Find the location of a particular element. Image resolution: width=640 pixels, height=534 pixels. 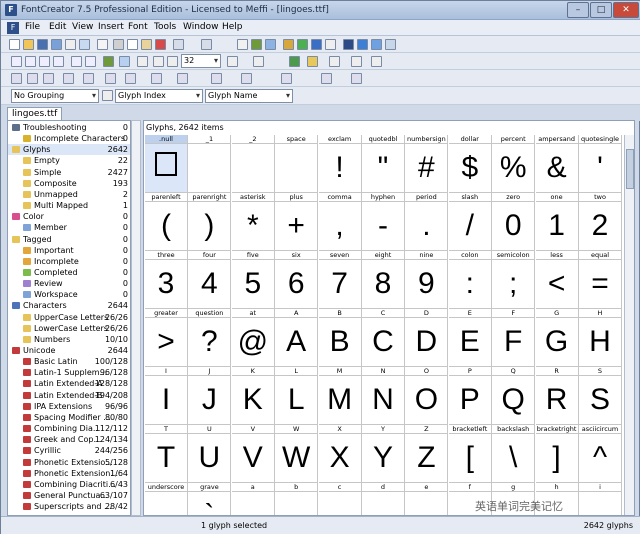

zoom-in-icon is located at coordinates (142, 61).